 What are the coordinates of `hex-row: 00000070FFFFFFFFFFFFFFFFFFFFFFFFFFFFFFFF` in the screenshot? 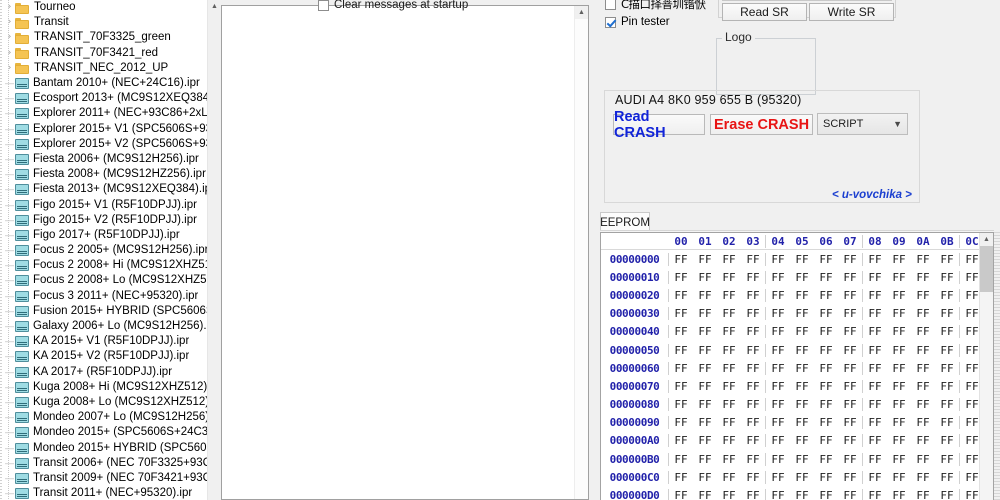 It's located at (790, 386).